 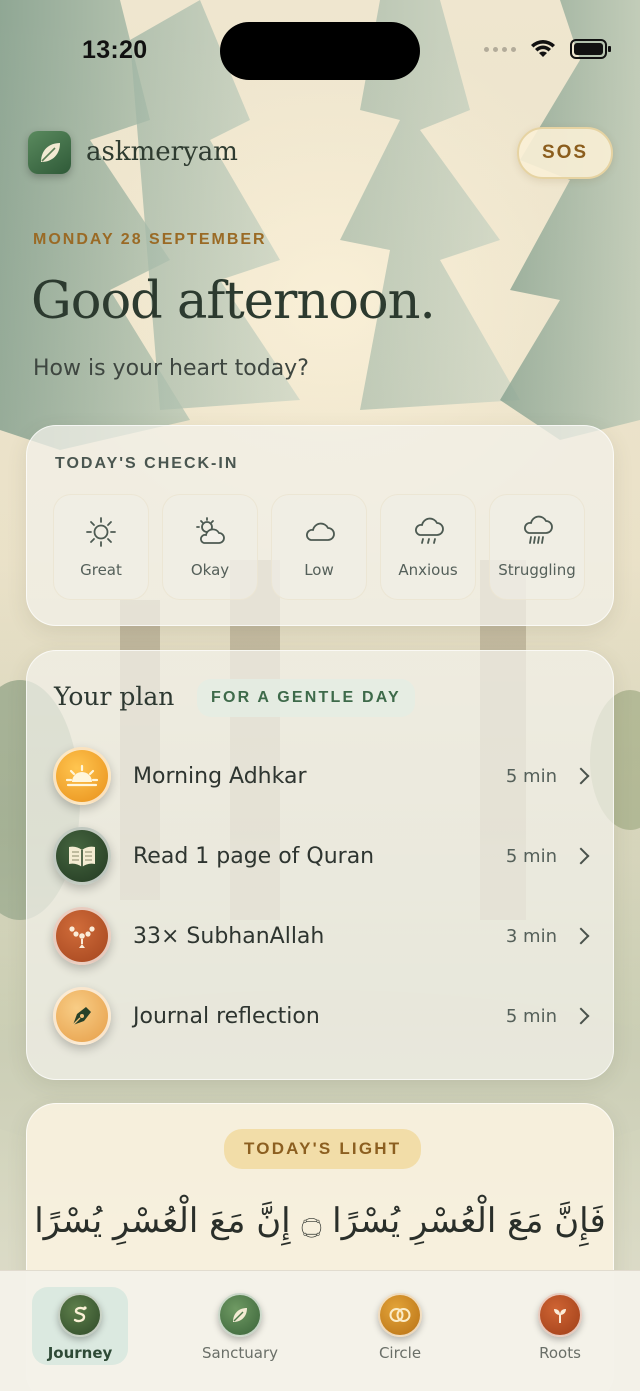 I want to click on mood-okay: Okay, so click(x=210, y=547).